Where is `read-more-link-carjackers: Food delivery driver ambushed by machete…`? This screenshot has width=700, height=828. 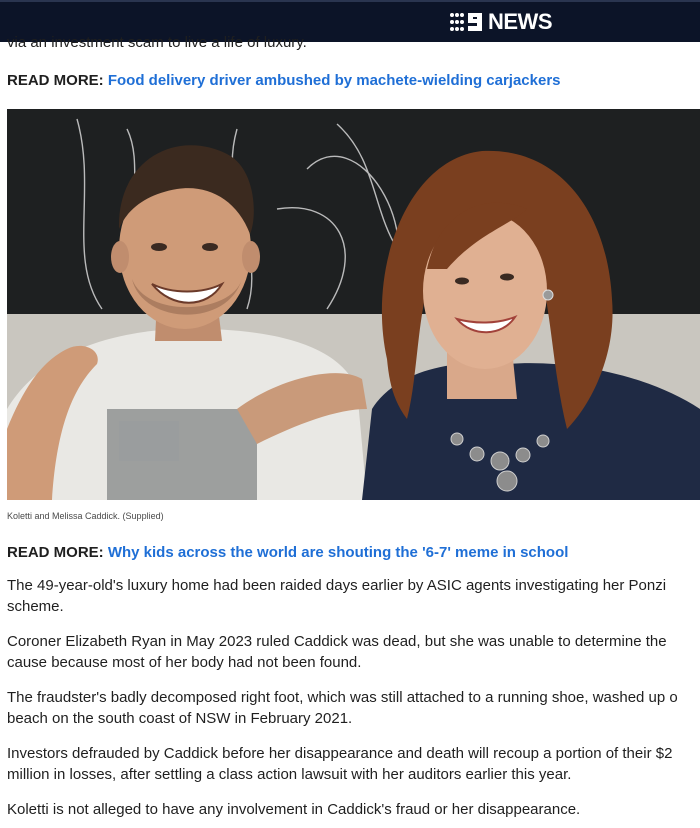
read-more-link-carjackers: Food delivery driver ambushed by machete… is located at coordinates (334, 80).